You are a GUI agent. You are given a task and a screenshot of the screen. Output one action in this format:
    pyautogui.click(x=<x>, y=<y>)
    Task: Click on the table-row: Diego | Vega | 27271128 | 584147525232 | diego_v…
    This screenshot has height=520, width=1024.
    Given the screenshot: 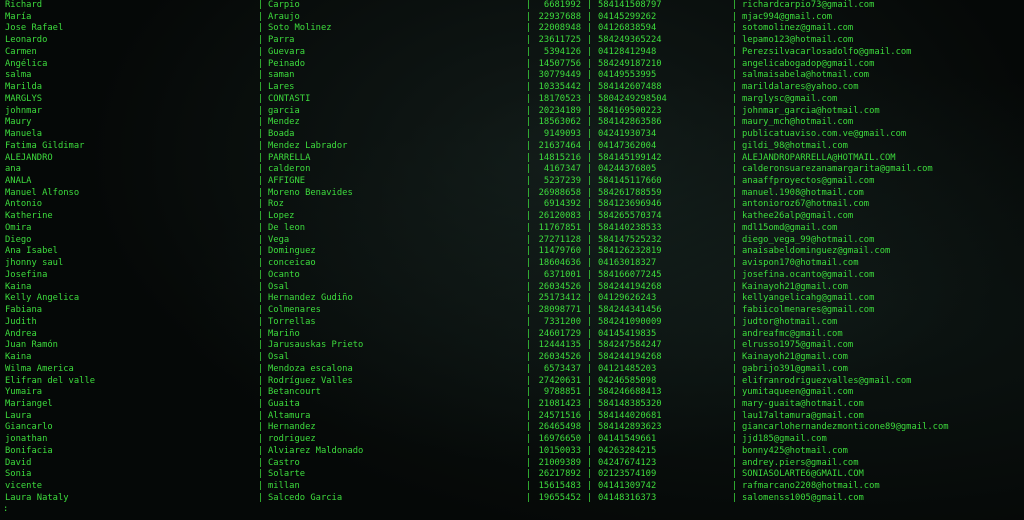 What is the action you would take?
    pyautogui.click(x=512, y=241)
    